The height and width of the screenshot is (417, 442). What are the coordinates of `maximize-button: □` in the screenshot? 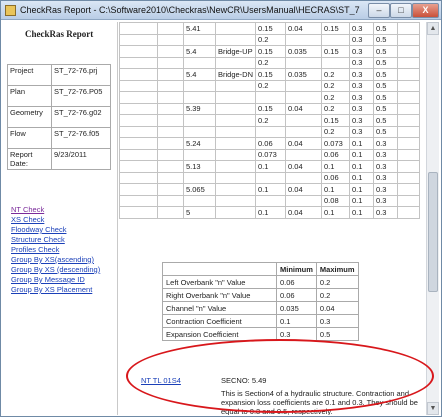 It's located at (401, 10).